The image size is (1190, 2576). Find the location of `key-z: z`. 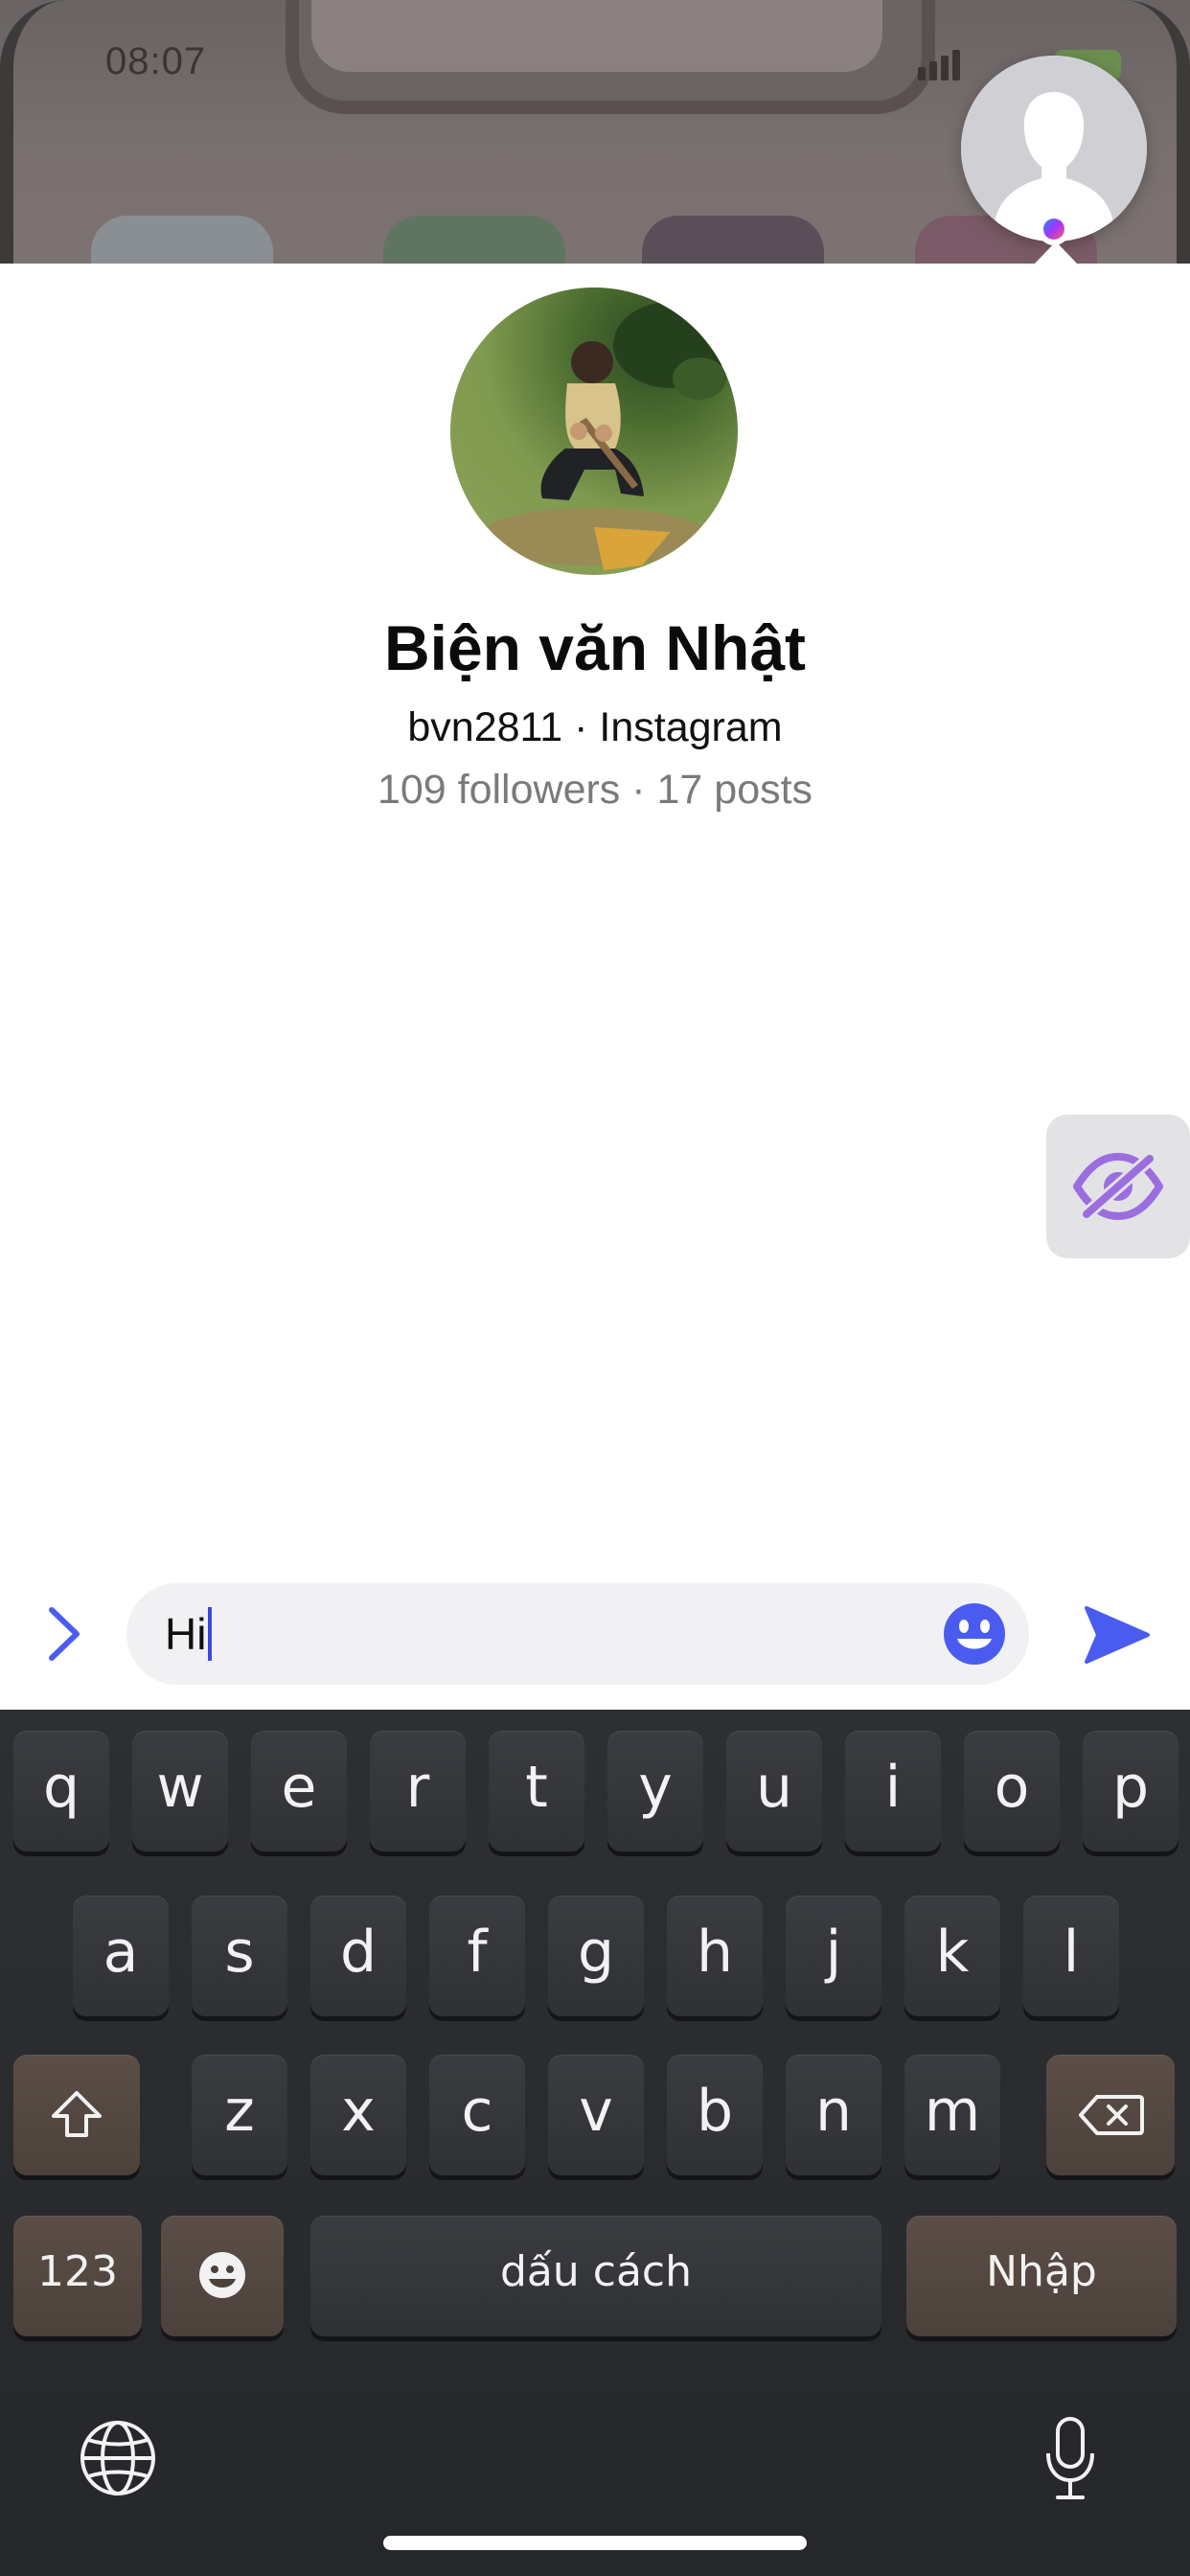

key-z: z is located at coordinates (240, 2115).